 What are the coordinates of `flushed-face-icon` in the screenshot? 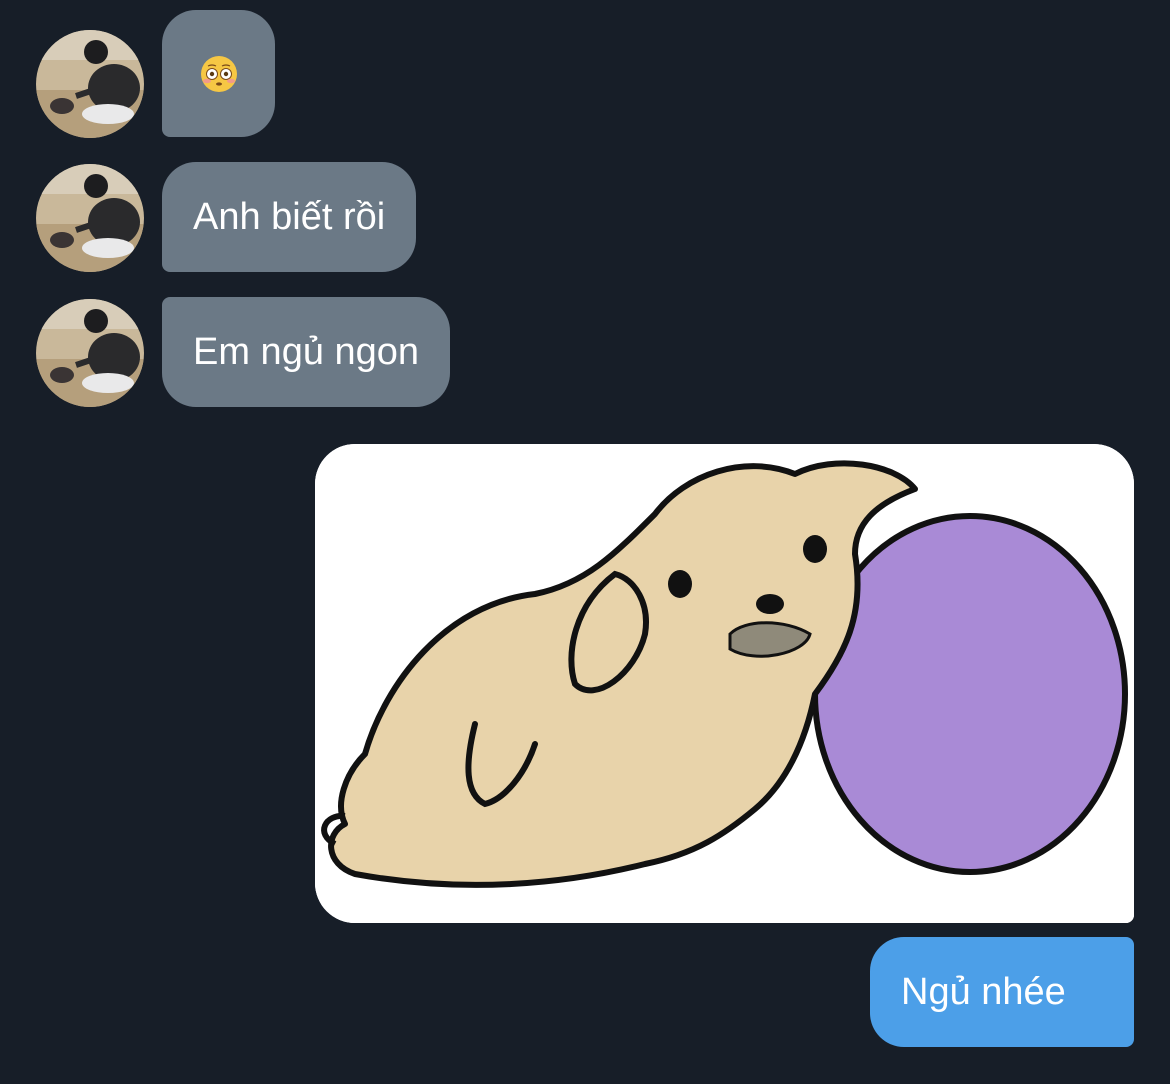 It's located at (218, 73).